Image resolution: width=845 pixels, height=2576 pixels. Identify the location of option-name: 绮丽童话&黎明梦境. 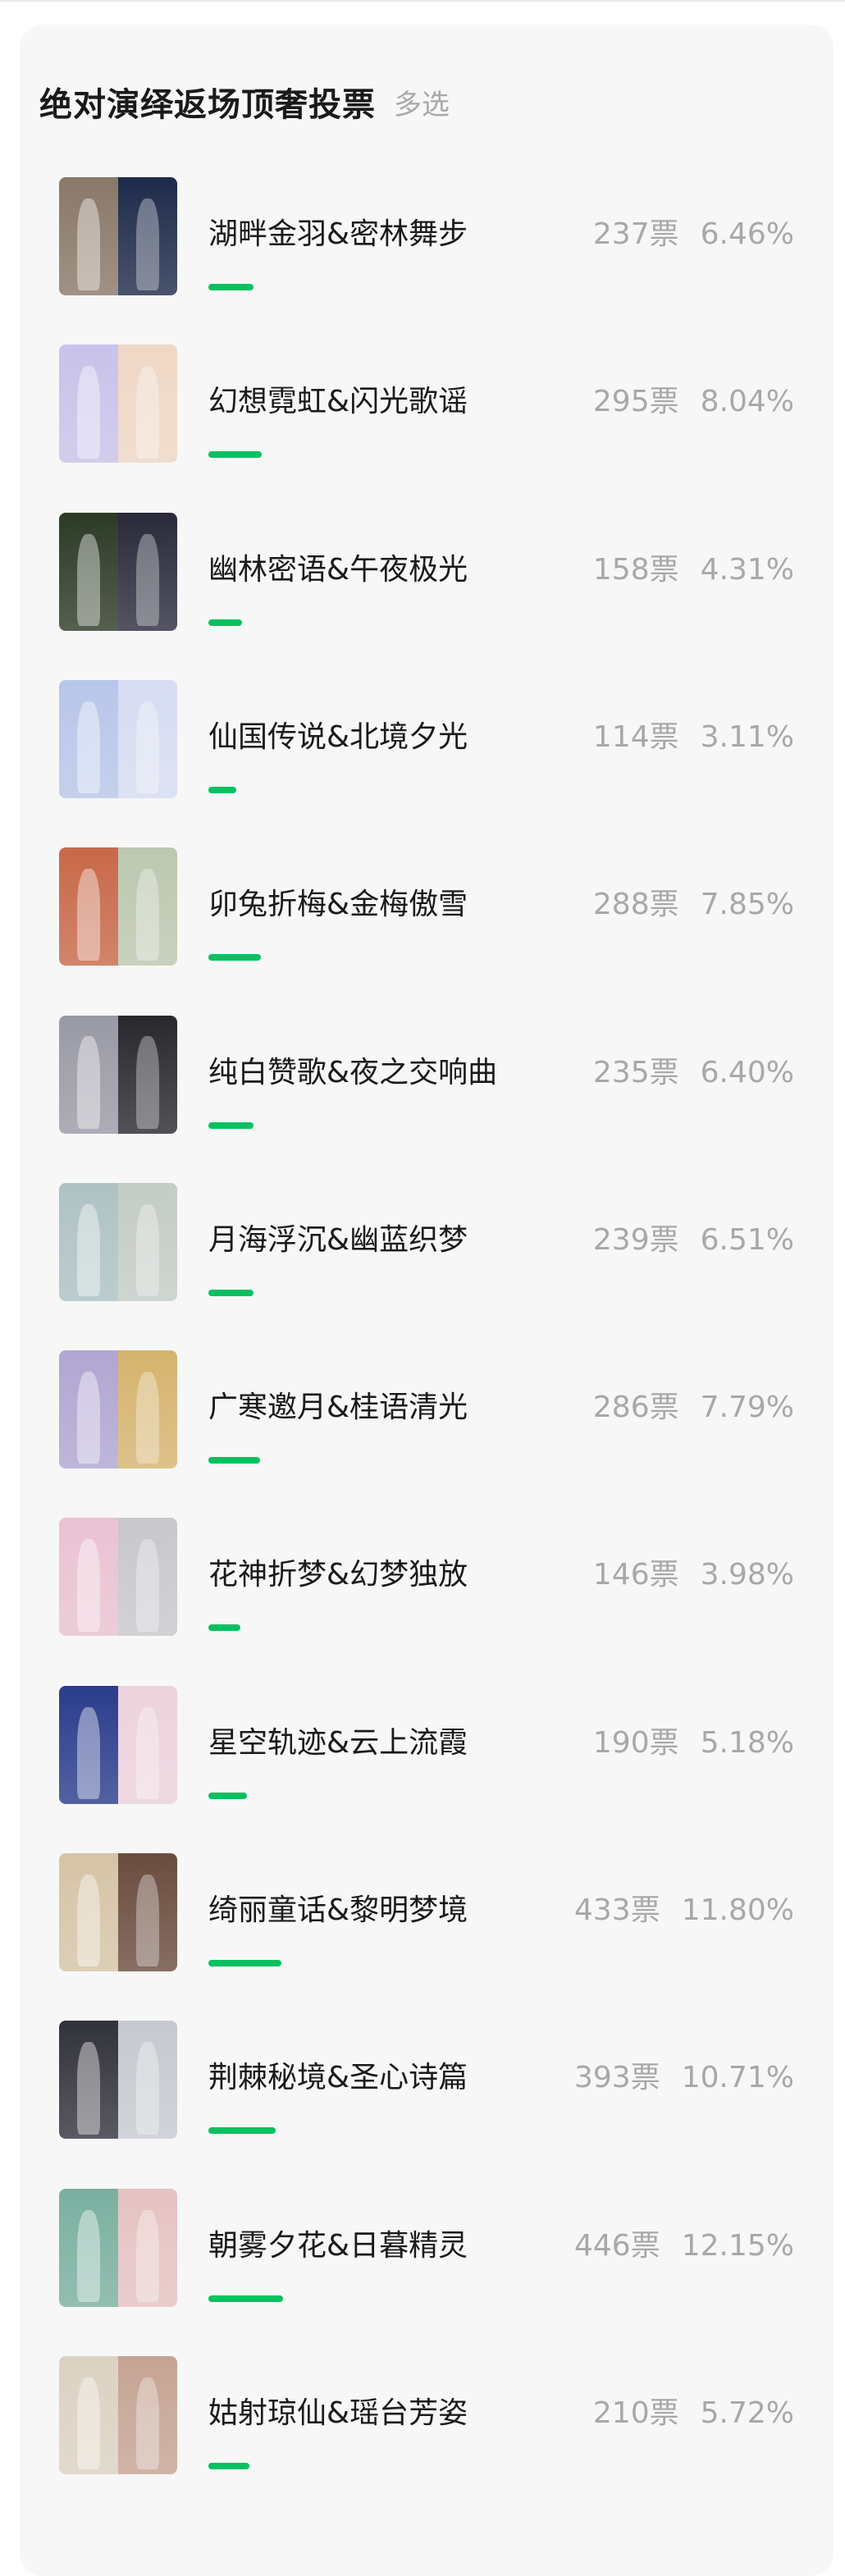
(338, 1910).